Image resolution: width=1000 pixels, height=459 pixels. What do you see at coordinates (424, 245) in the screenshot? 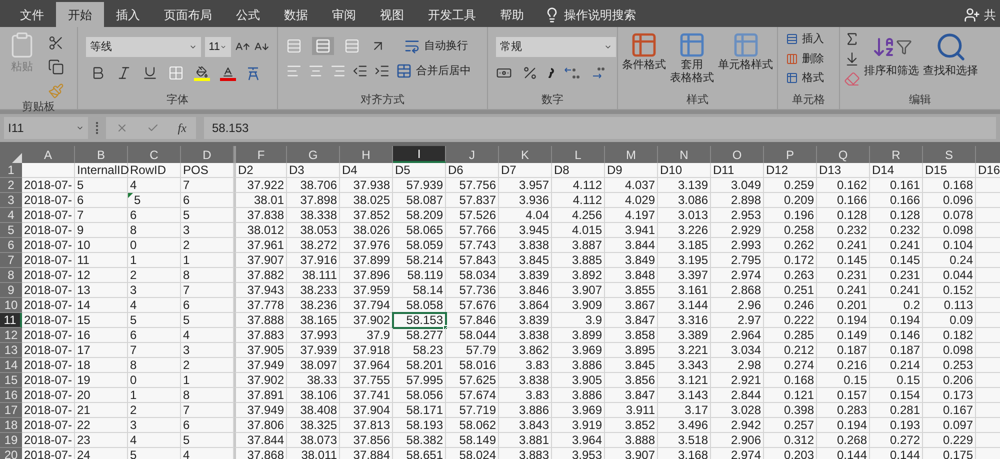
I see `table-cell: 58.059` at bounding box center [424, 245].